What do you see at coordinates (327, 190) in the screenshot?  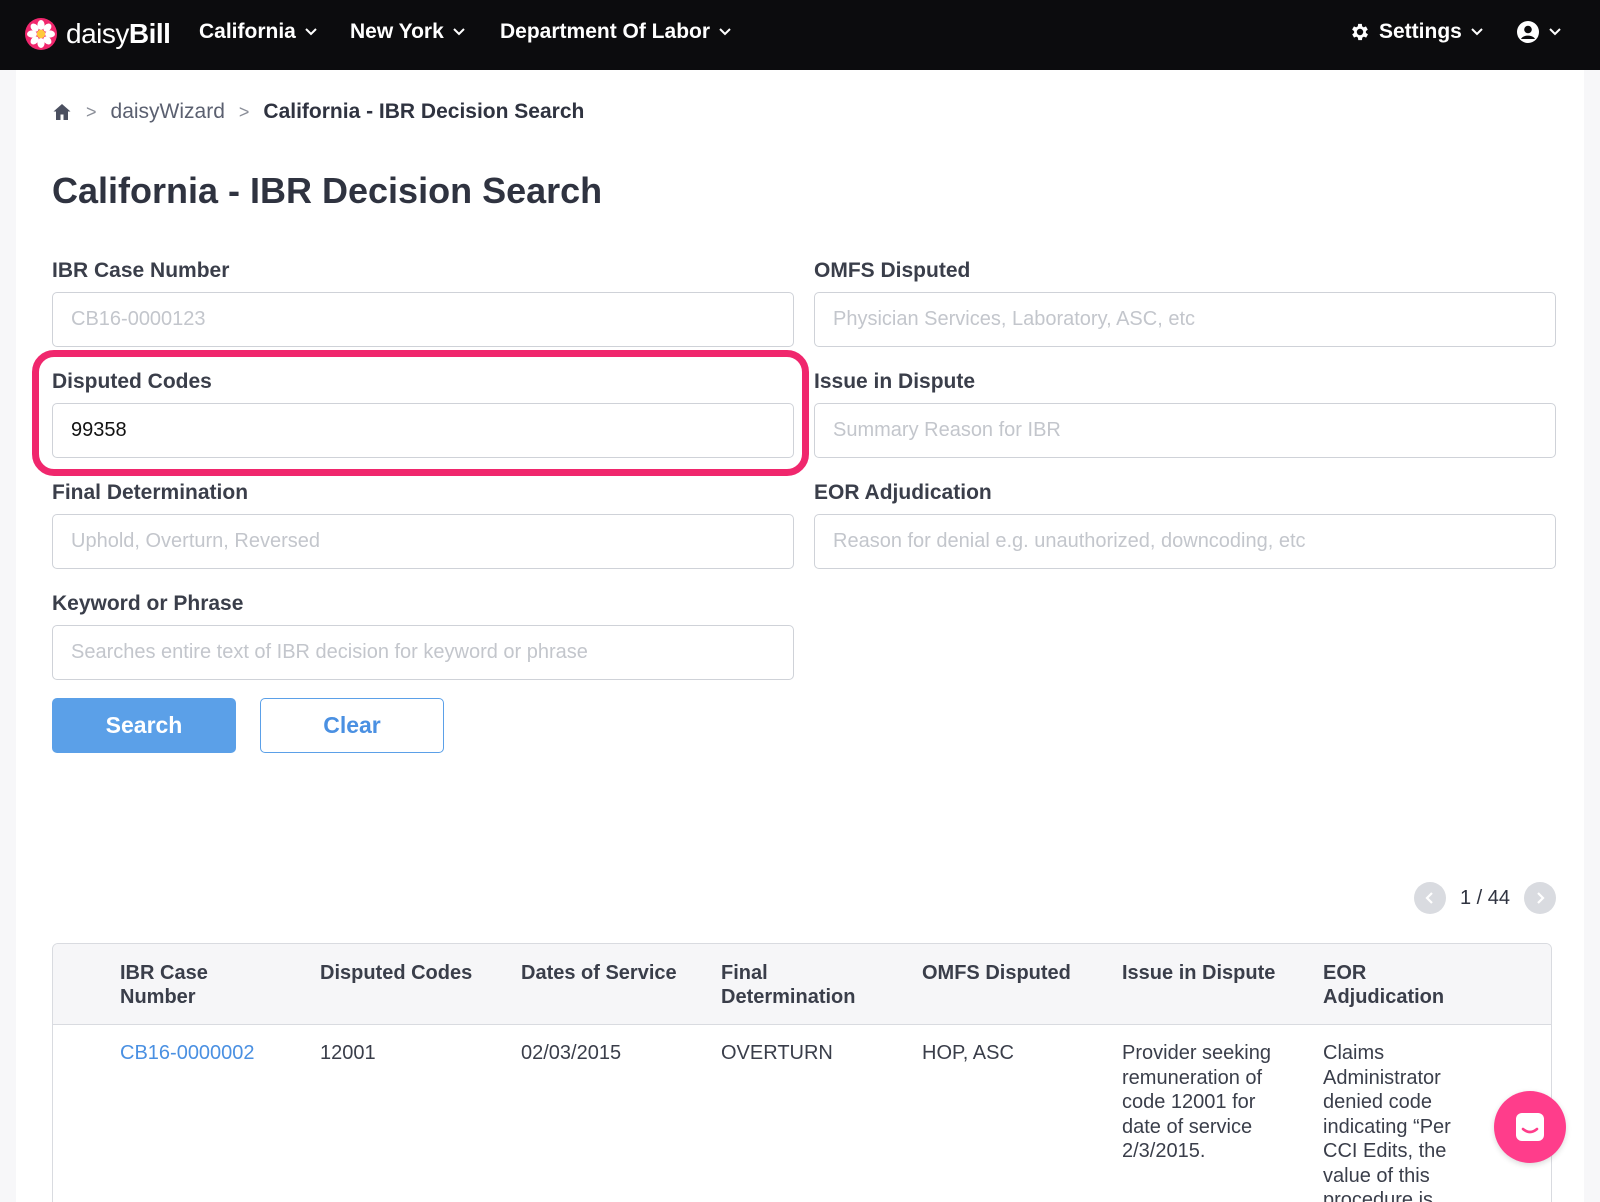 I see `page-title: California - IBR Decision Search` at bounding box center [327, 190].